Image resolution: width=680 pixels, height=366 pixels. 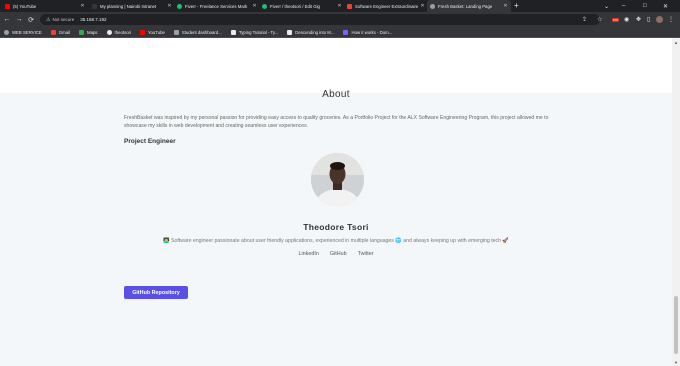 I want to click on security-label: Not secure, so click(x=63, y=19).